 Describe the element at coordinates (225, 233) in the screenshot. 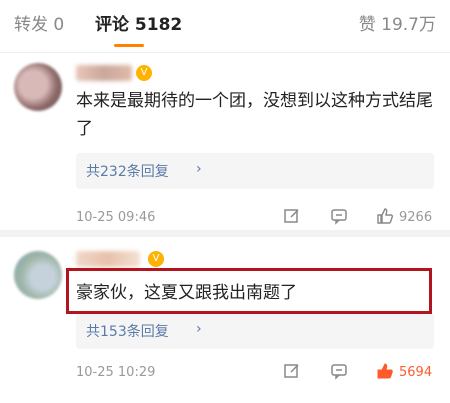

I see `divider` at that location.